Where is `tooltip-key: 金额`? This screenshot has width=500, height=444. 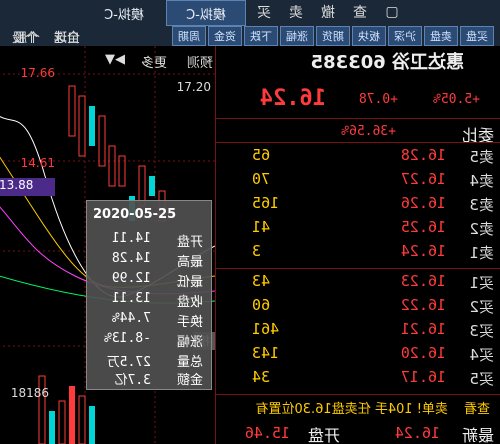
tooltip-key: 金额 is located at coordinates (189, 380).